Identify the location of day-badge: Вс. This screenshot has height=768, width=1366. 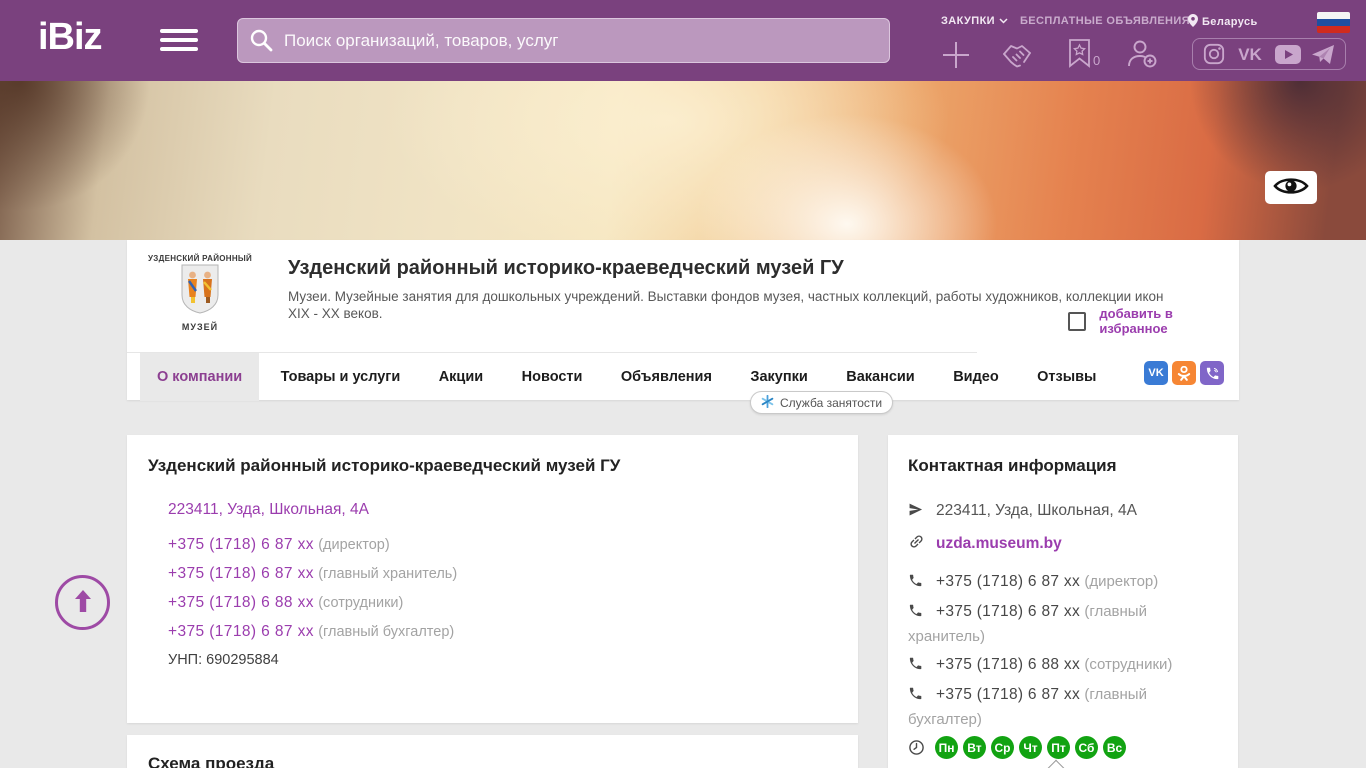
(1114, 747).